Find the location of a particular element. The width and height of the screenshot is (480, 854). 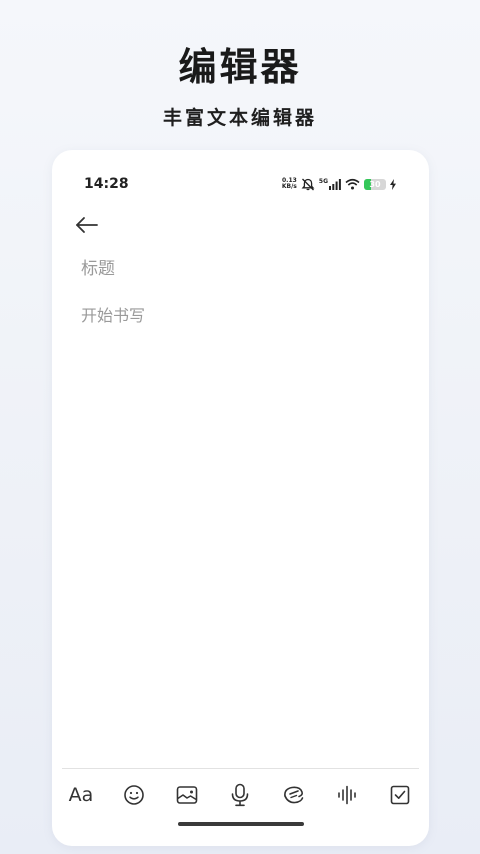

emoji-button is located at coordinates (134, 795).